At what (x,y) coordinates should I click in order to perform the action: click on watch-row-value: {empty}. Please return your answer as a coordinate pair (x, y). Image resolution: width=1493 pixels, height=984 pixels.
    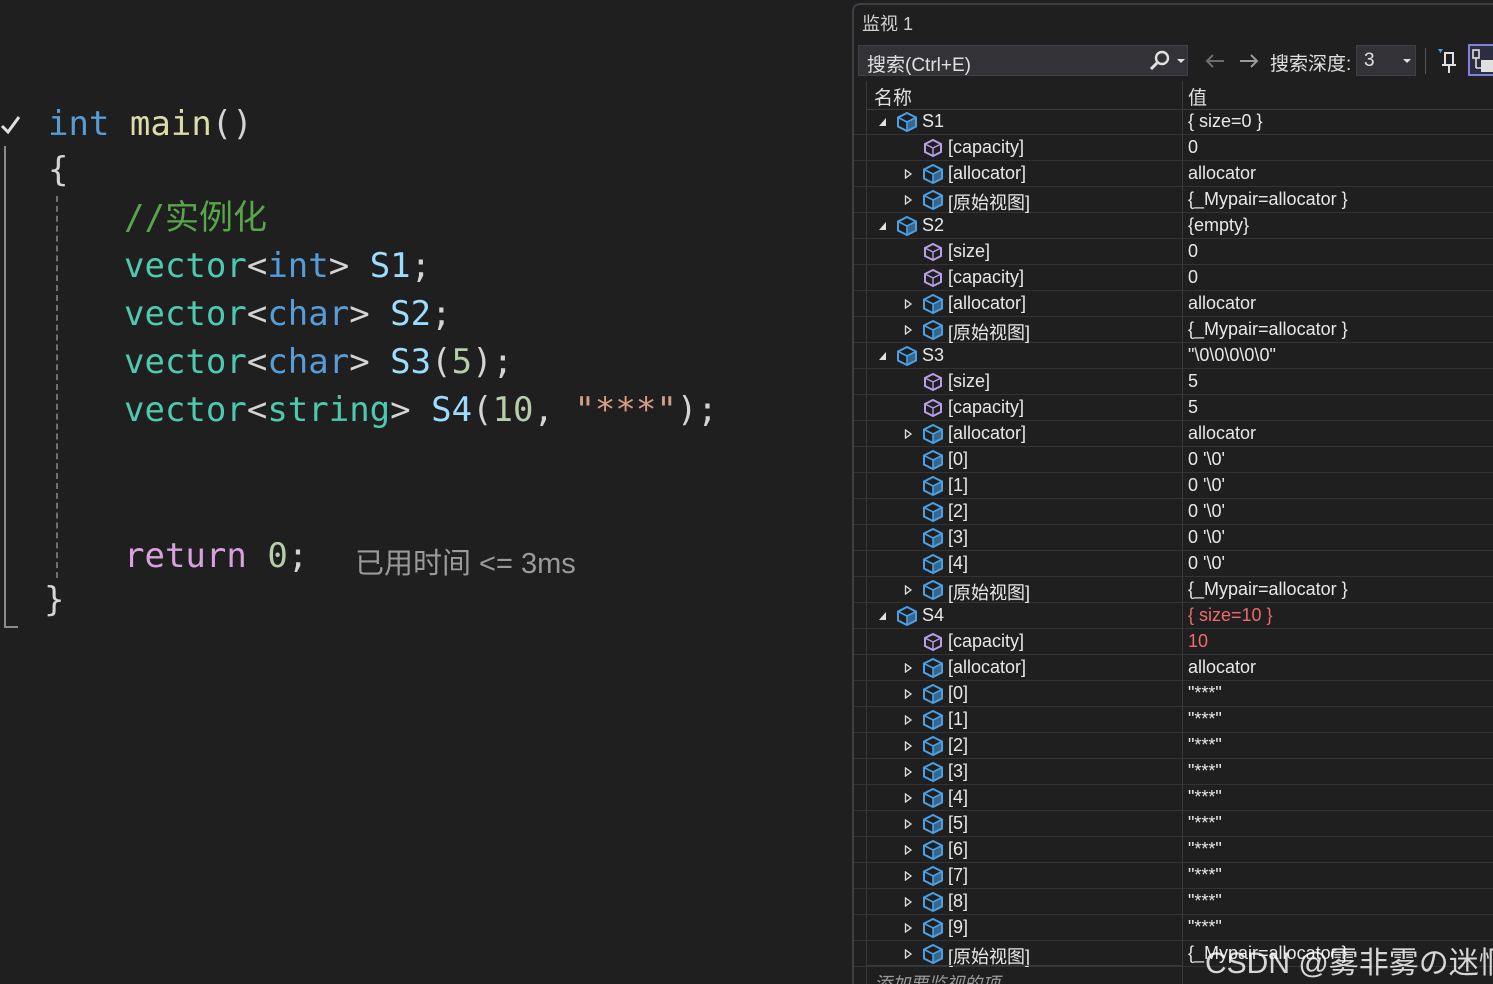
    Looking at the image, I should click on (1218, 225).